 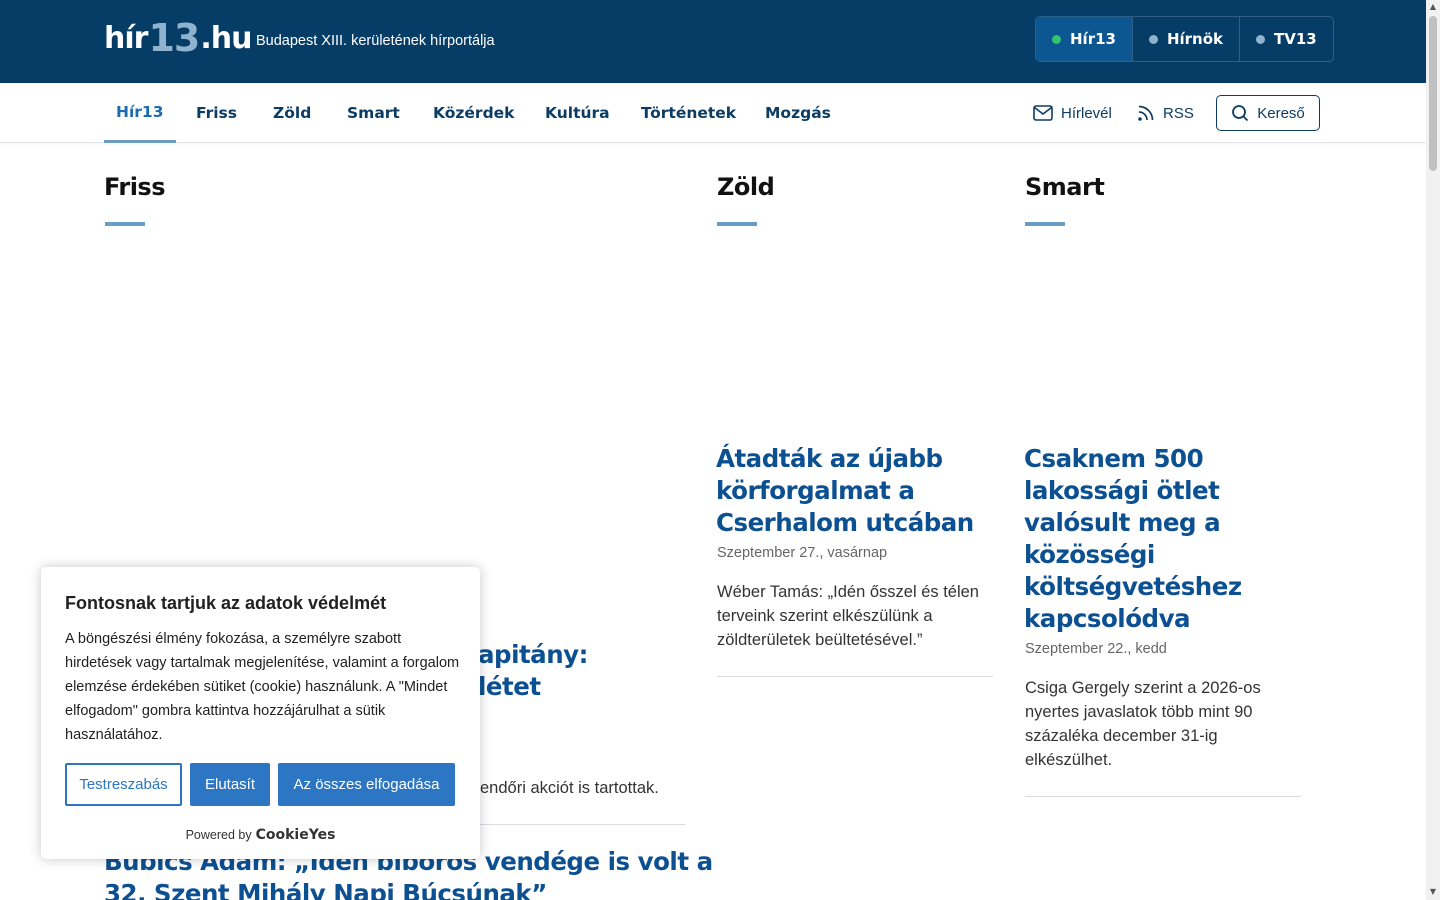 I want to click on article-title: lakossági ötlet, so click(x=1122, y=491).